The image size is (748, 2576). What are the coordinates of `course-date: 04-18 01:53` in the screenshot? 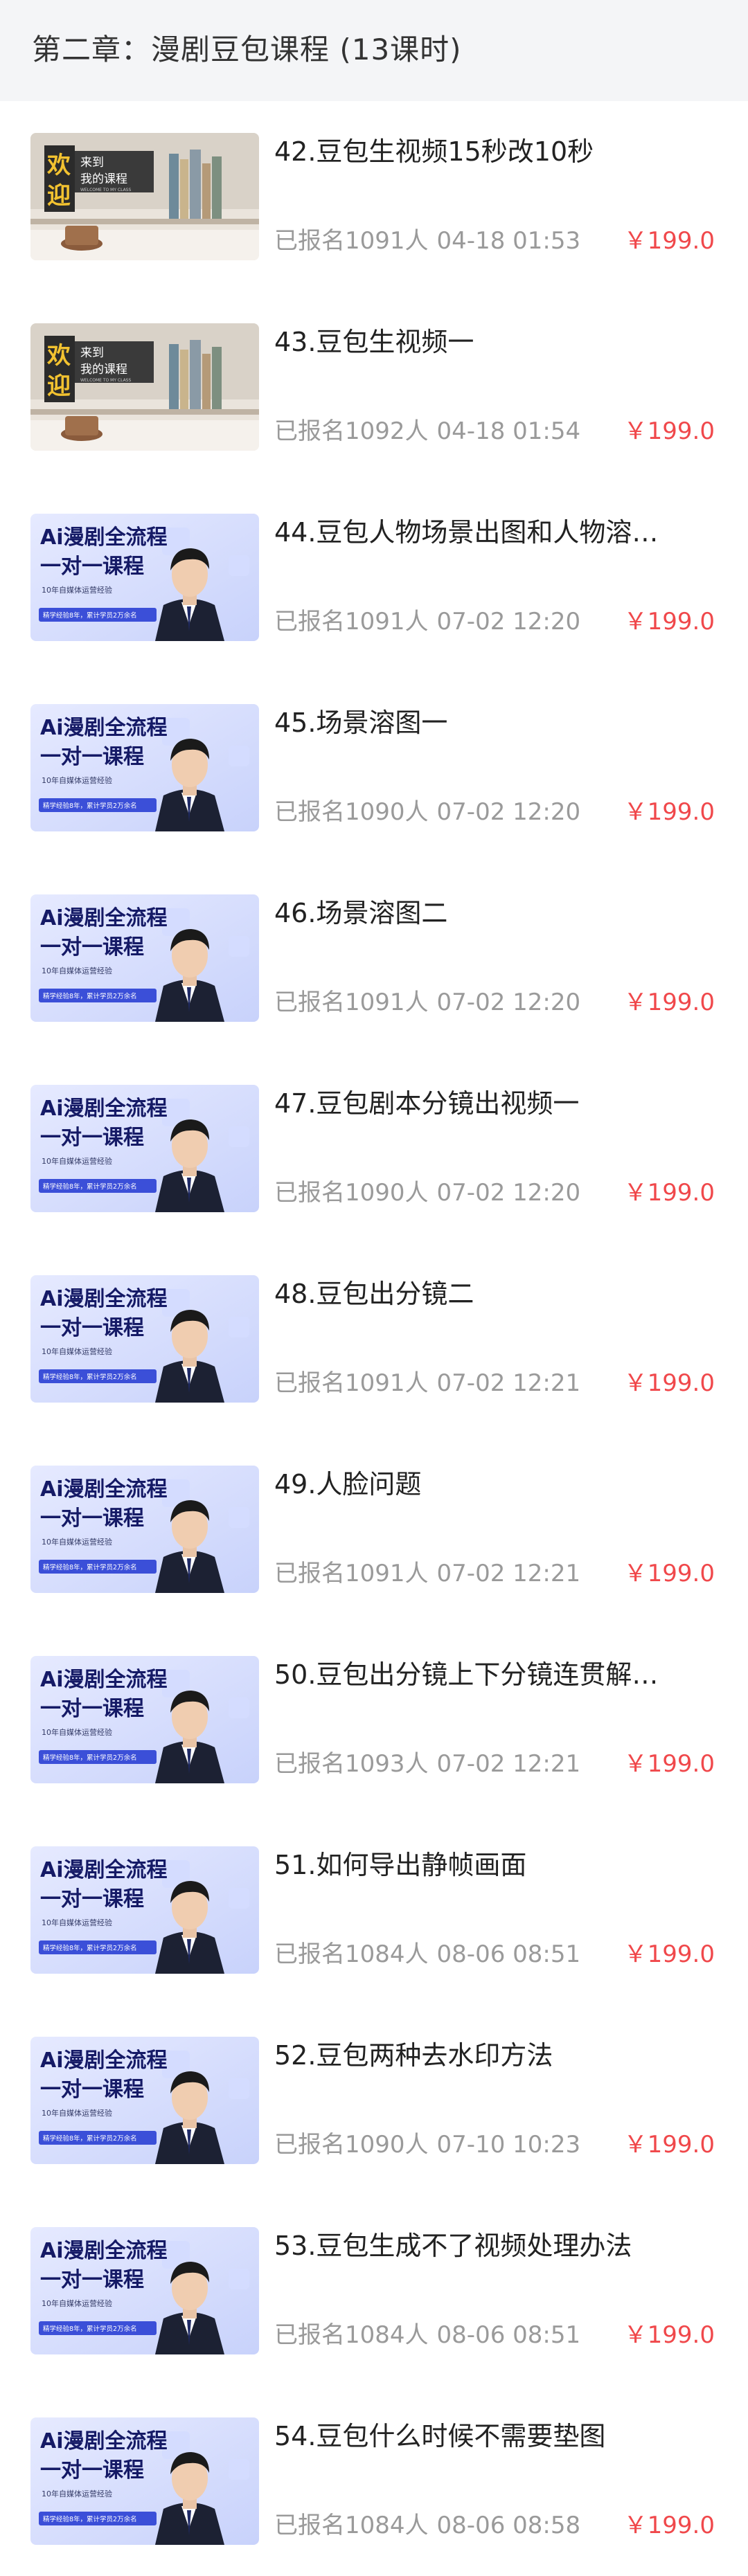 It's located at (508, 241).